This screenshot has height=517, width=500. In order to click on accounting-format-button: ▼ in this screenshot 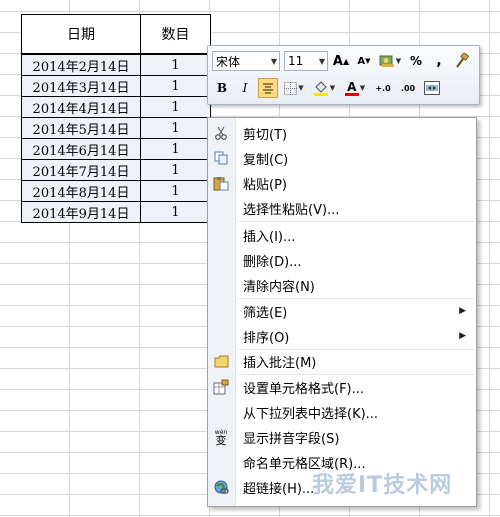, I will do `click(390, 61)`.